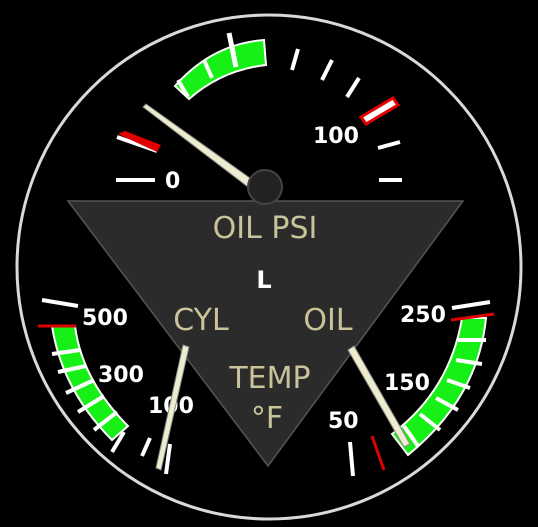  I want to click on temp-label: TEMP, so click(269, 378).